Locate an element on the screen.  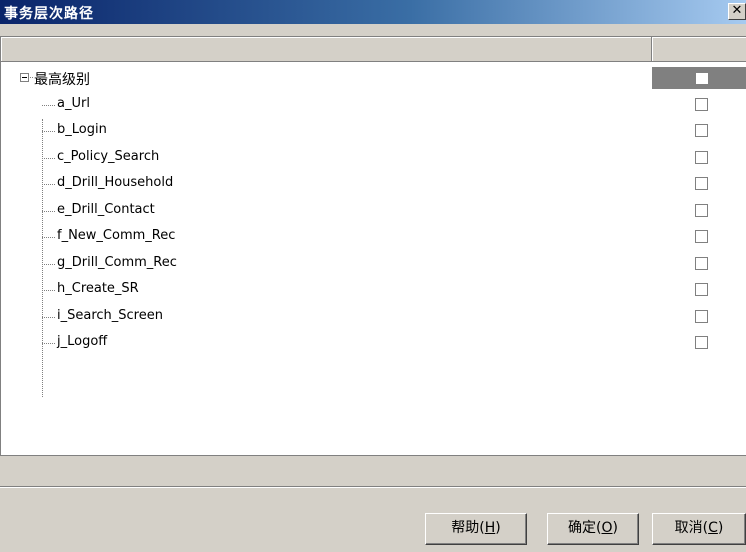
ok-button: 确定(O) is located at coordinates (593, 529).